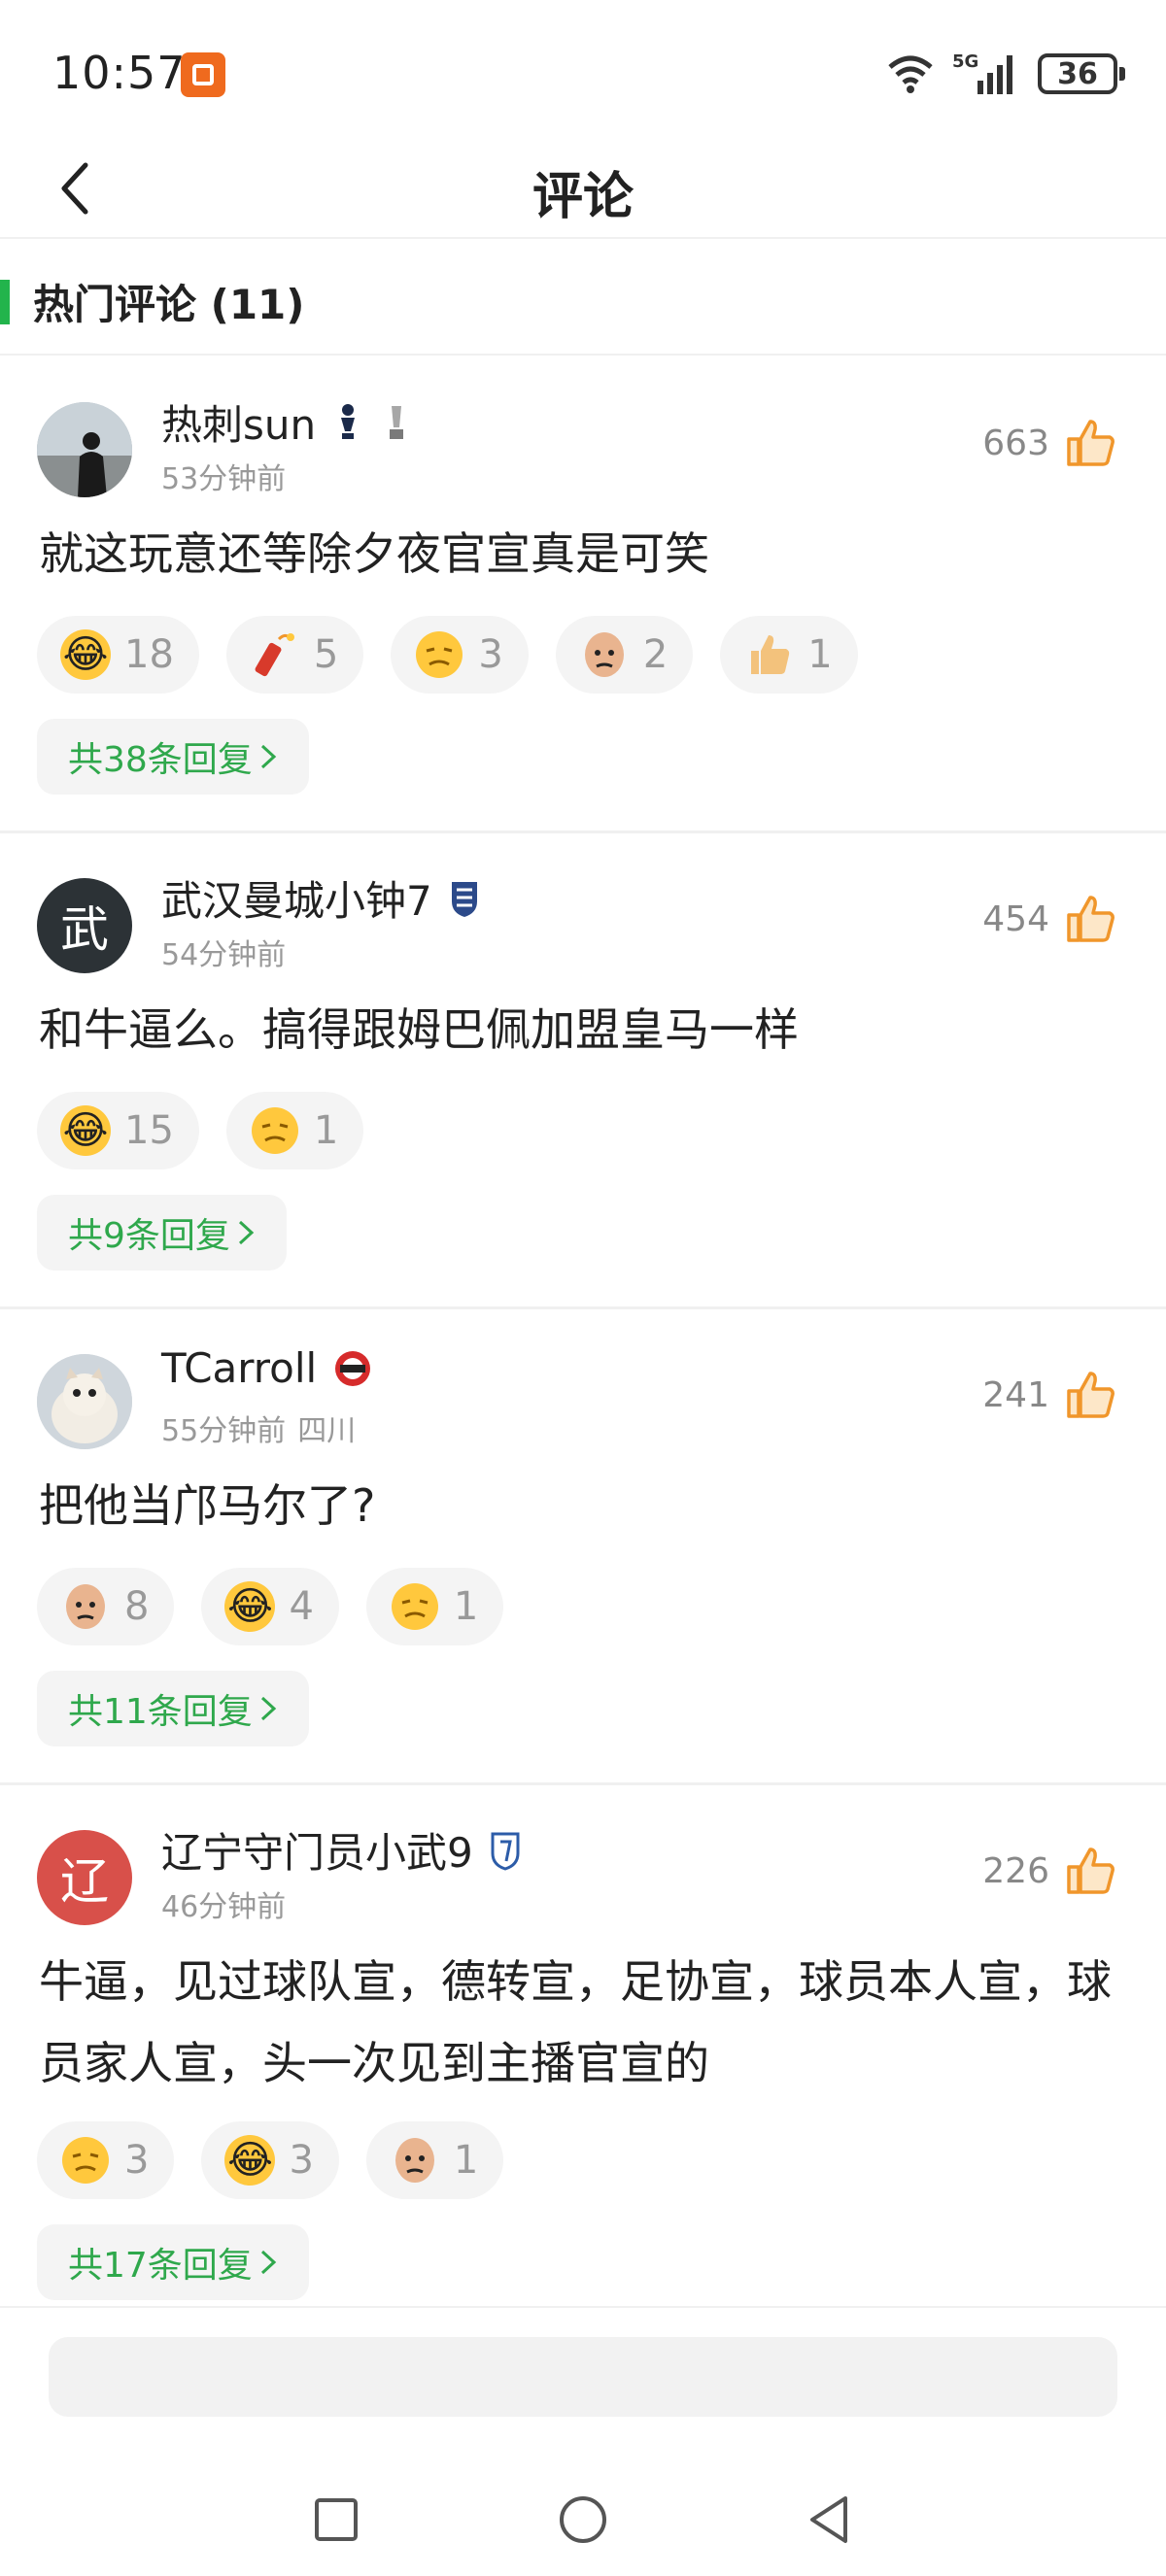  I want to click on reaction-count: 18, so click(149, 654).